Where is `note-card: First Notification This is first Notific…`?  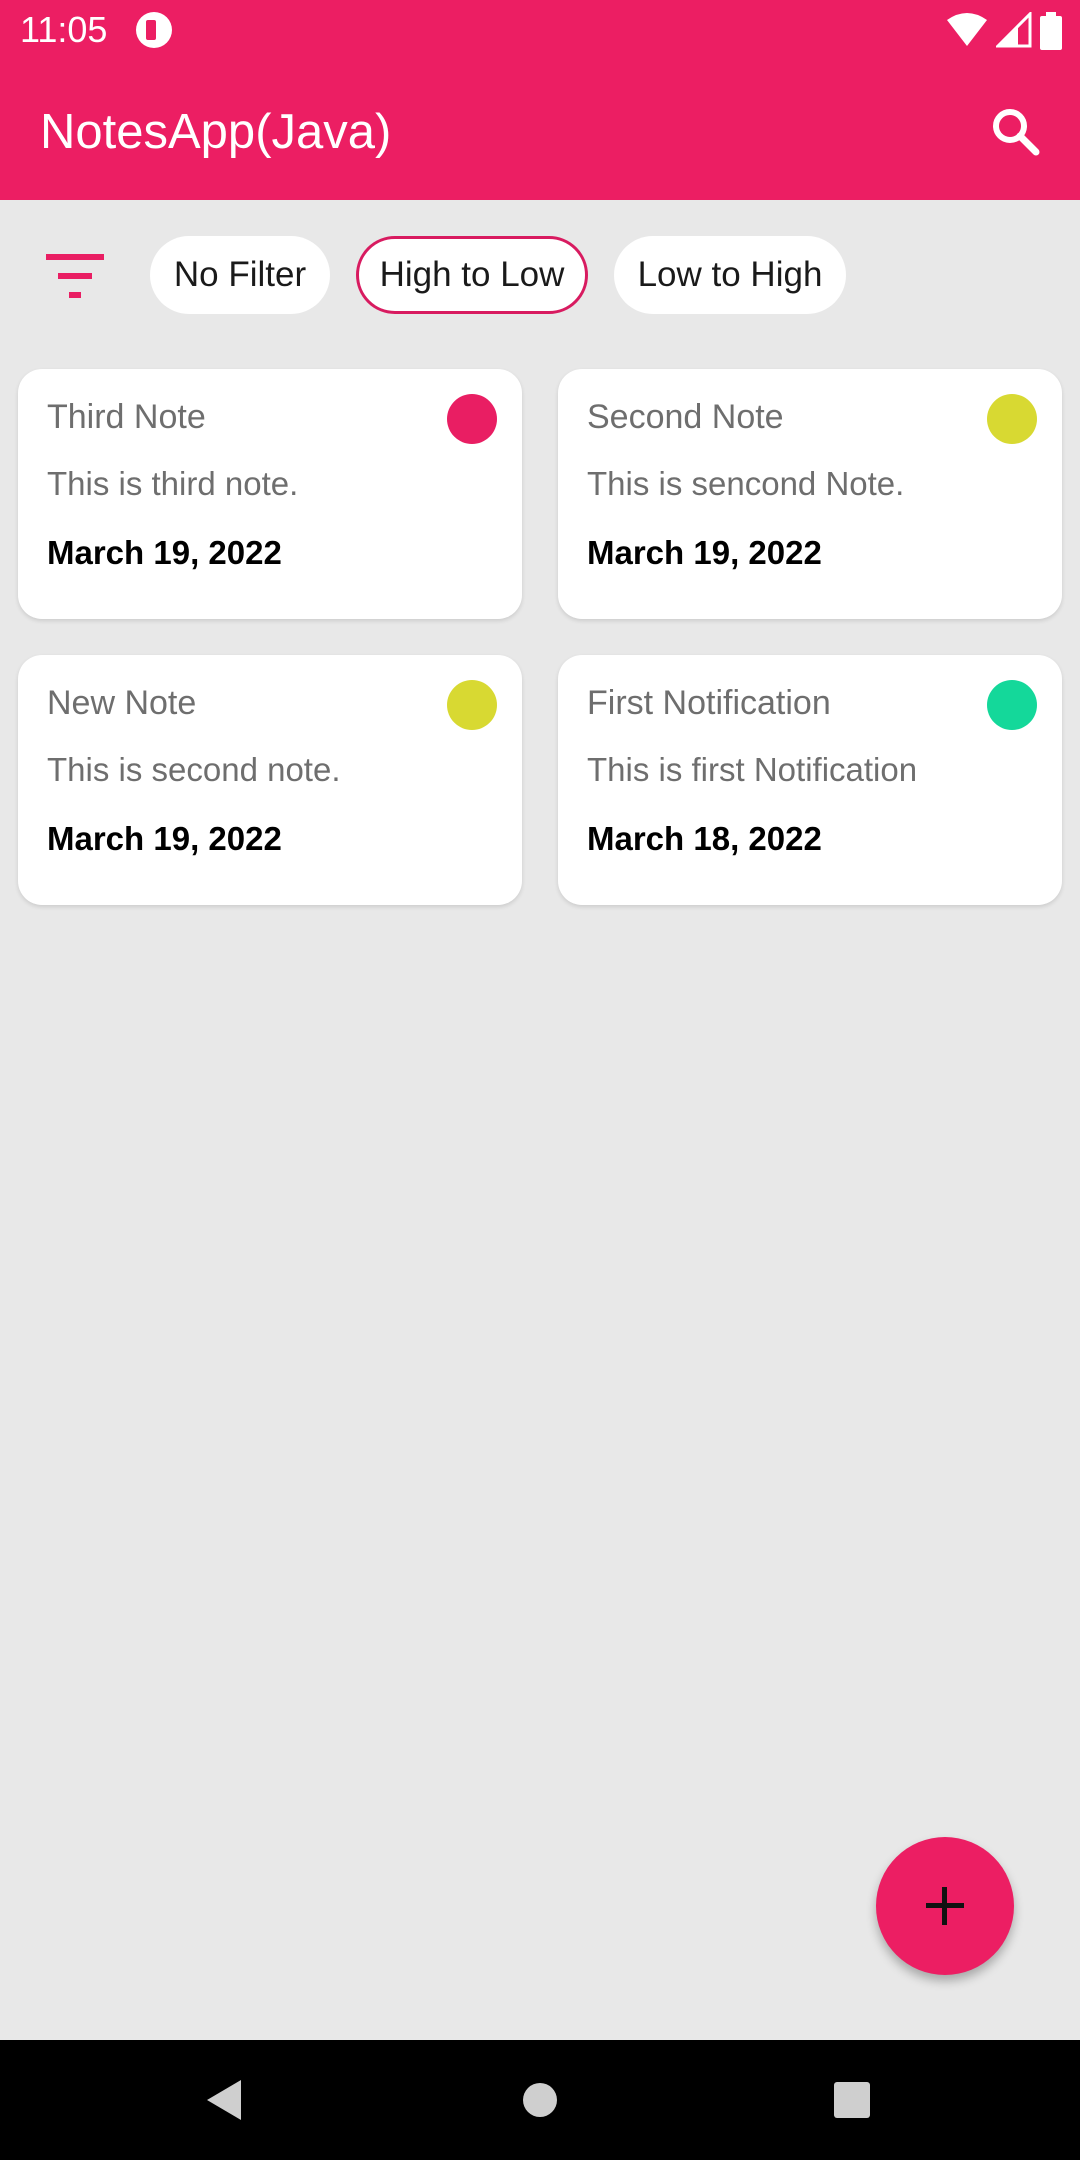
note-card: First Notification This is first Notific… is located at coordinates (810, 780).